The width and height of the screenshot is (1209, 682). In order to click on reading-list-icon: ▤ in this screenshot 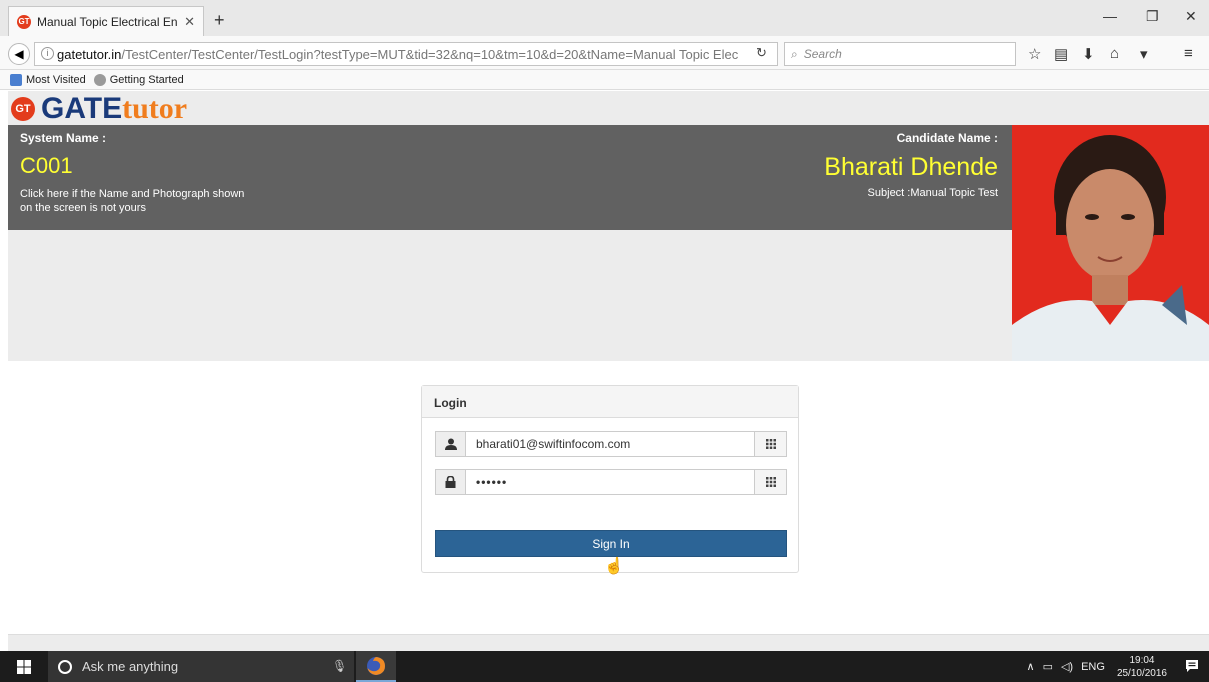, I will do `click(1061, 54)`.